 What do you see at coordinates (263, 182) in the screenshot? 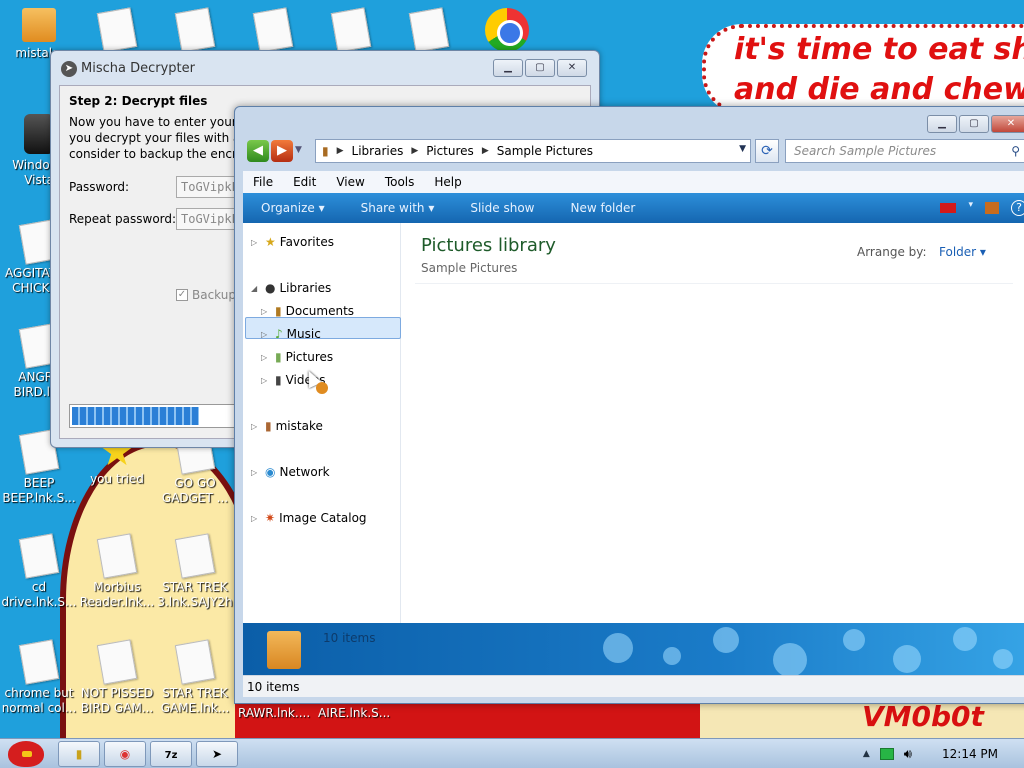
I see `menu-file: File` at bounding box center [263, 182].